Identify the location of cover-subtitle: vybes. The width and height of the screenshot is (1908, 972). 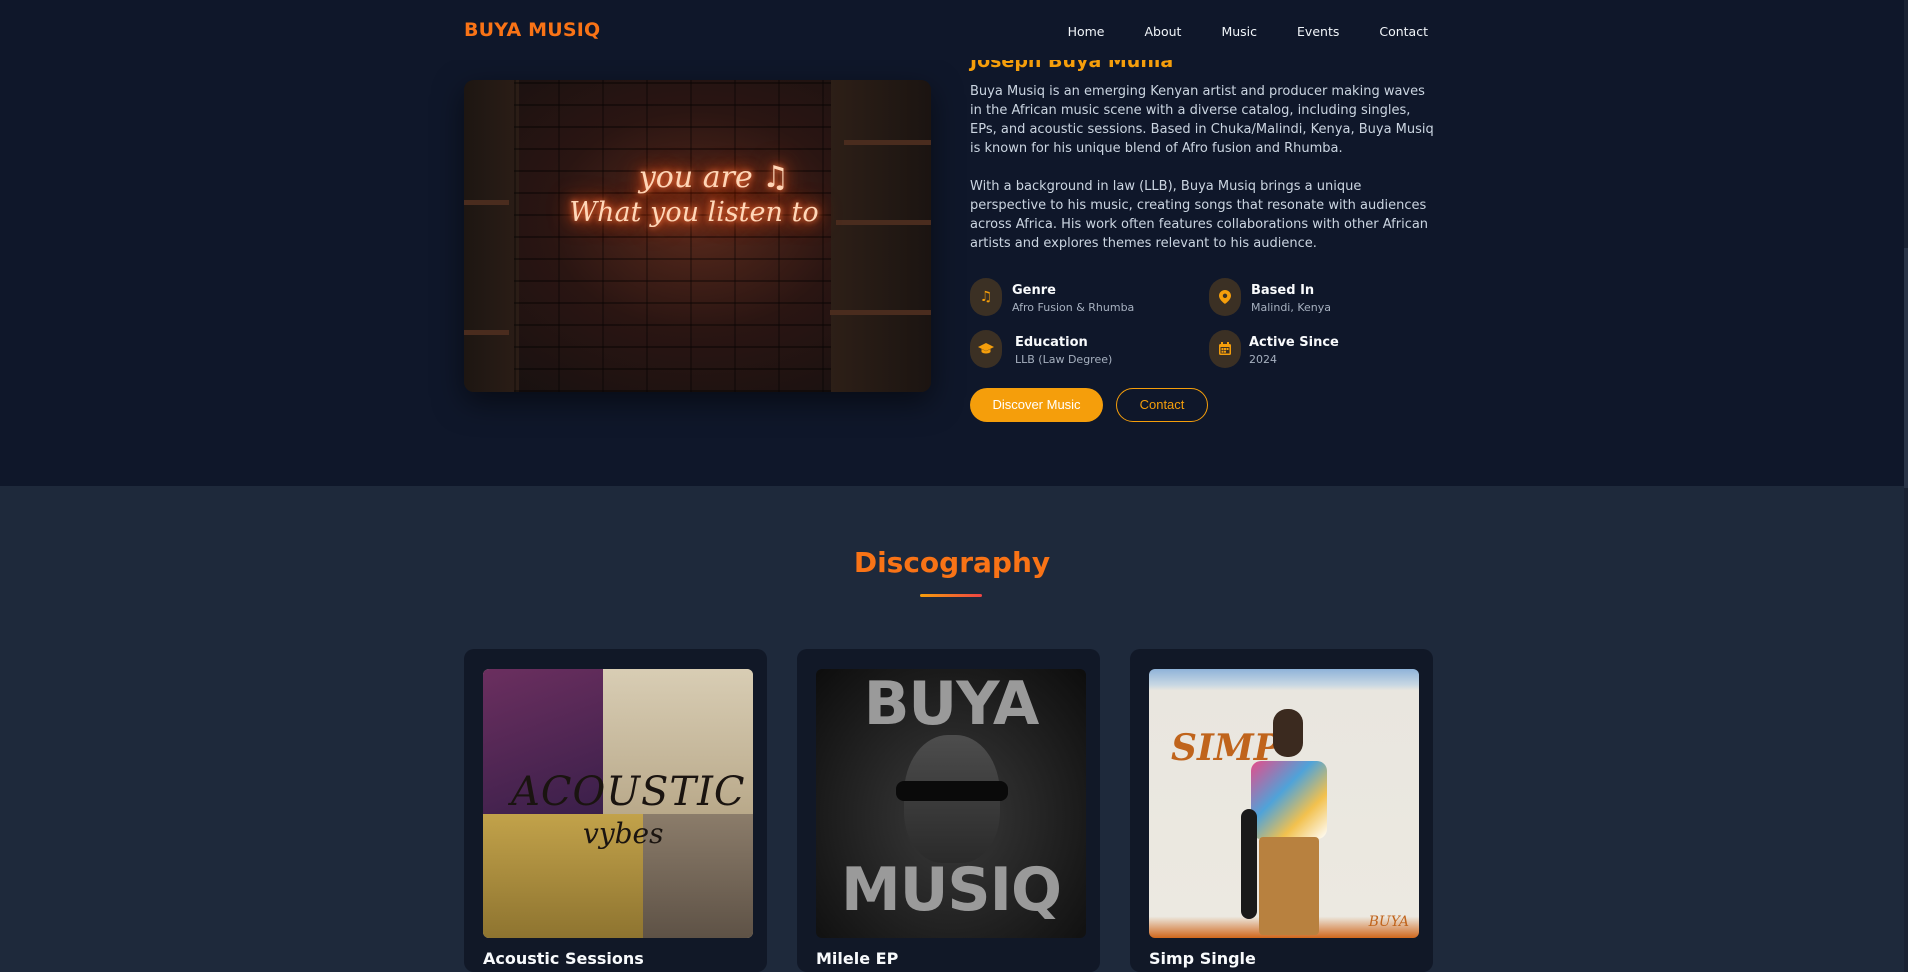
(623, 833).